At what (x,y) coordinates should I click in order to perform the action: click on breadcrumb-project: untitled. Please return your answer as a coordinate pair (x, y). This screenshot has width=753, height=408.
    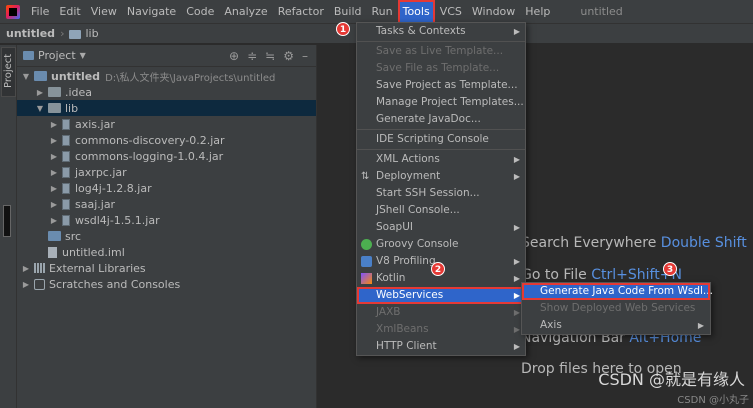
    Looking at the image, I should click on (30, 33).